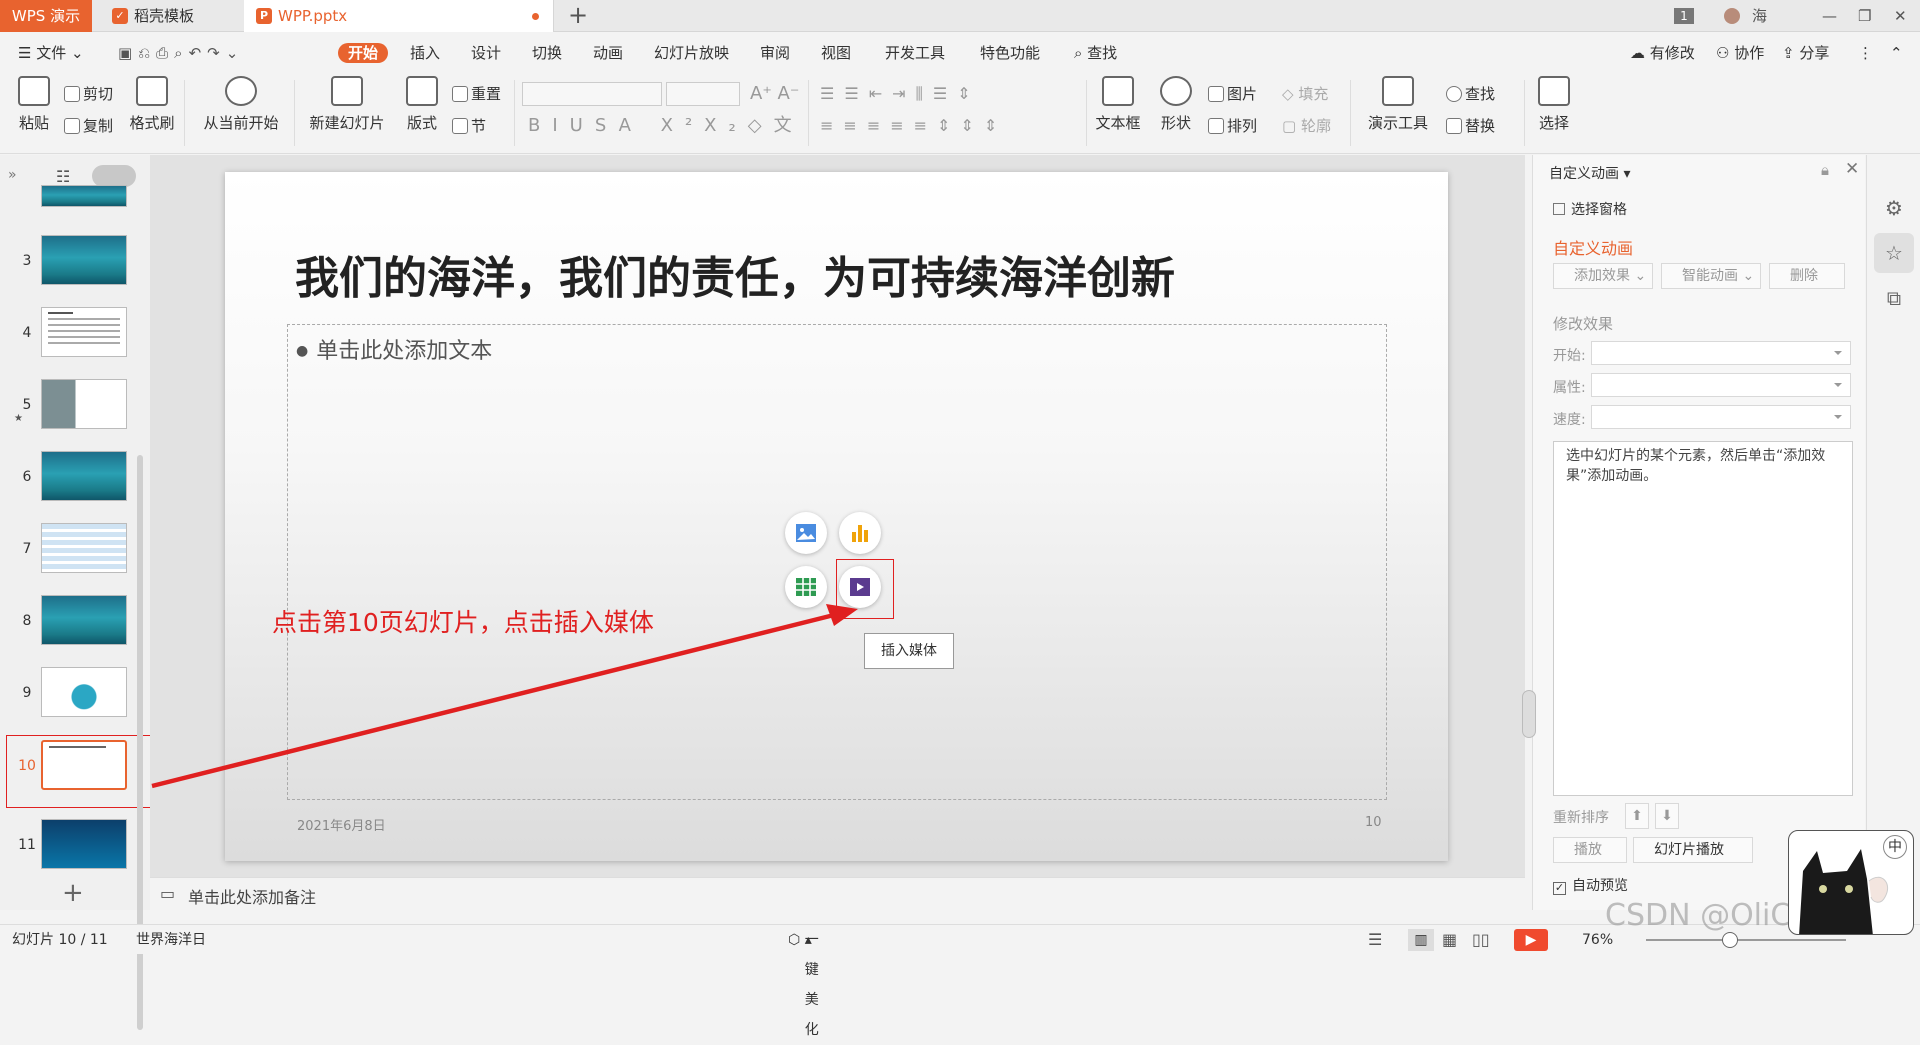 This screenshot has width=1920, height=1045. What do you see at coordinates (1559, 888) in the screenshot?
I see `checkbox-icon: ✓` at bounding box center [1559, 888].